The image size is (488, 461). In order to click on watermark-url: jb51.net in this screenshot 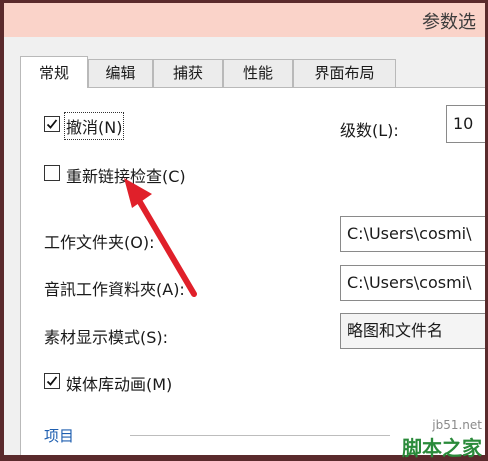, I will do `click(457, 425)`.